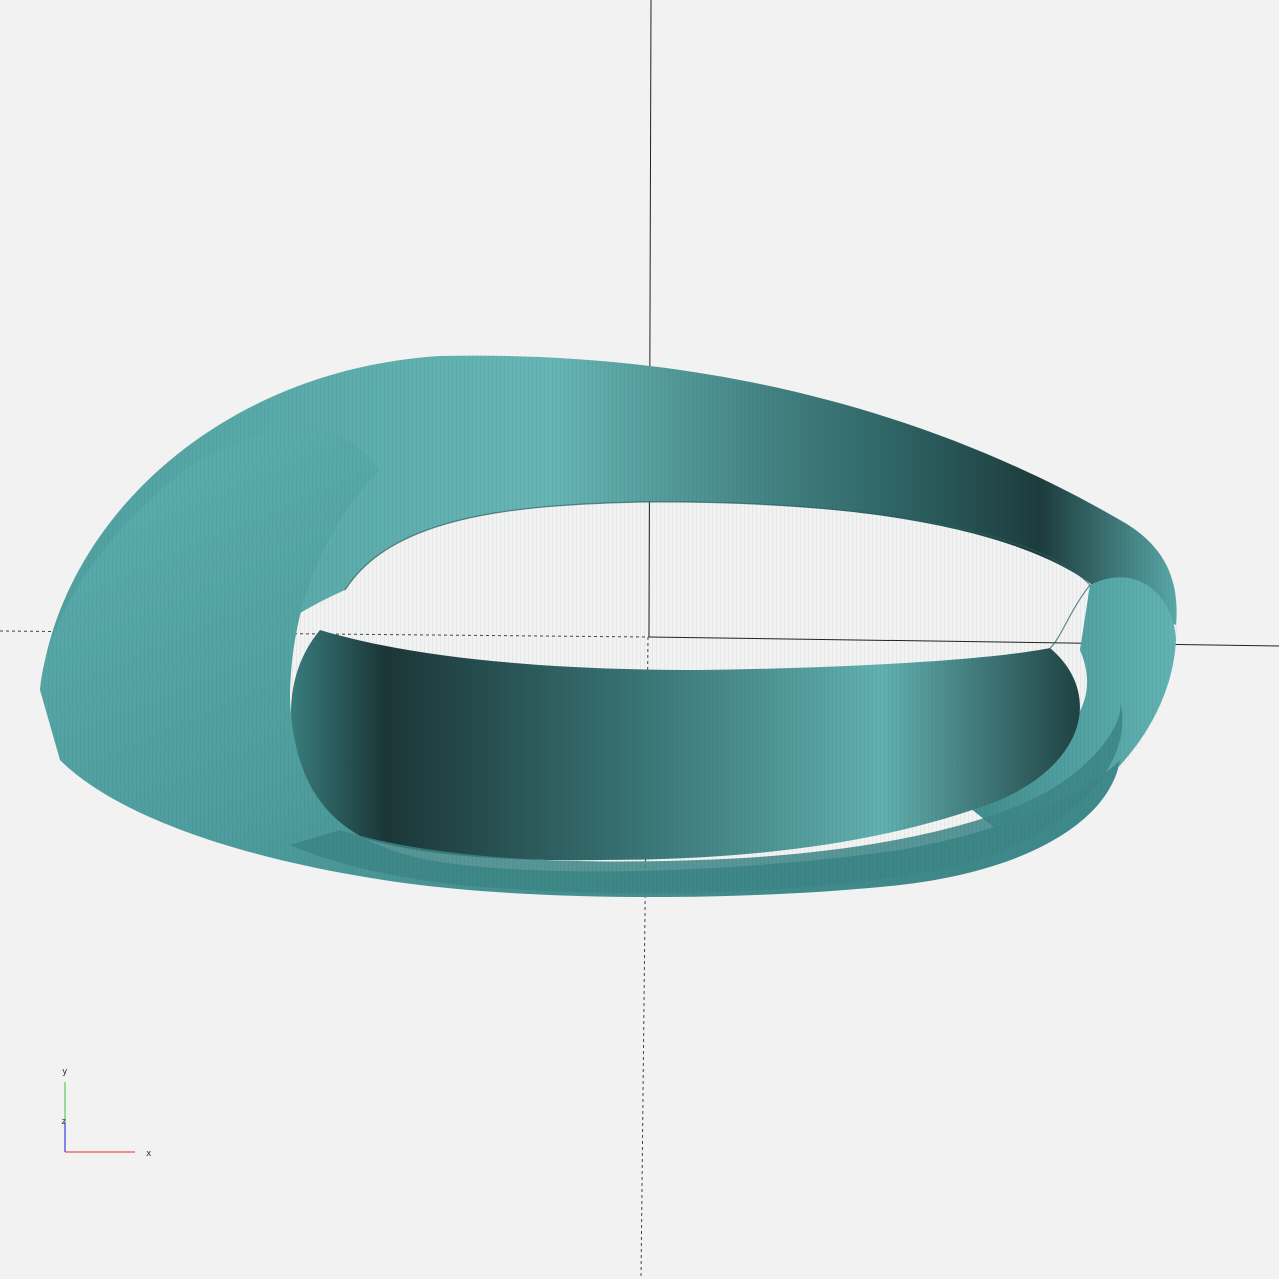 Image resolution: width=1279 pixels, height=1279 pixels. Describe the element at coordinates (149, 1154) in the screenshot. I see `gizmo-x-label: x` at that location.